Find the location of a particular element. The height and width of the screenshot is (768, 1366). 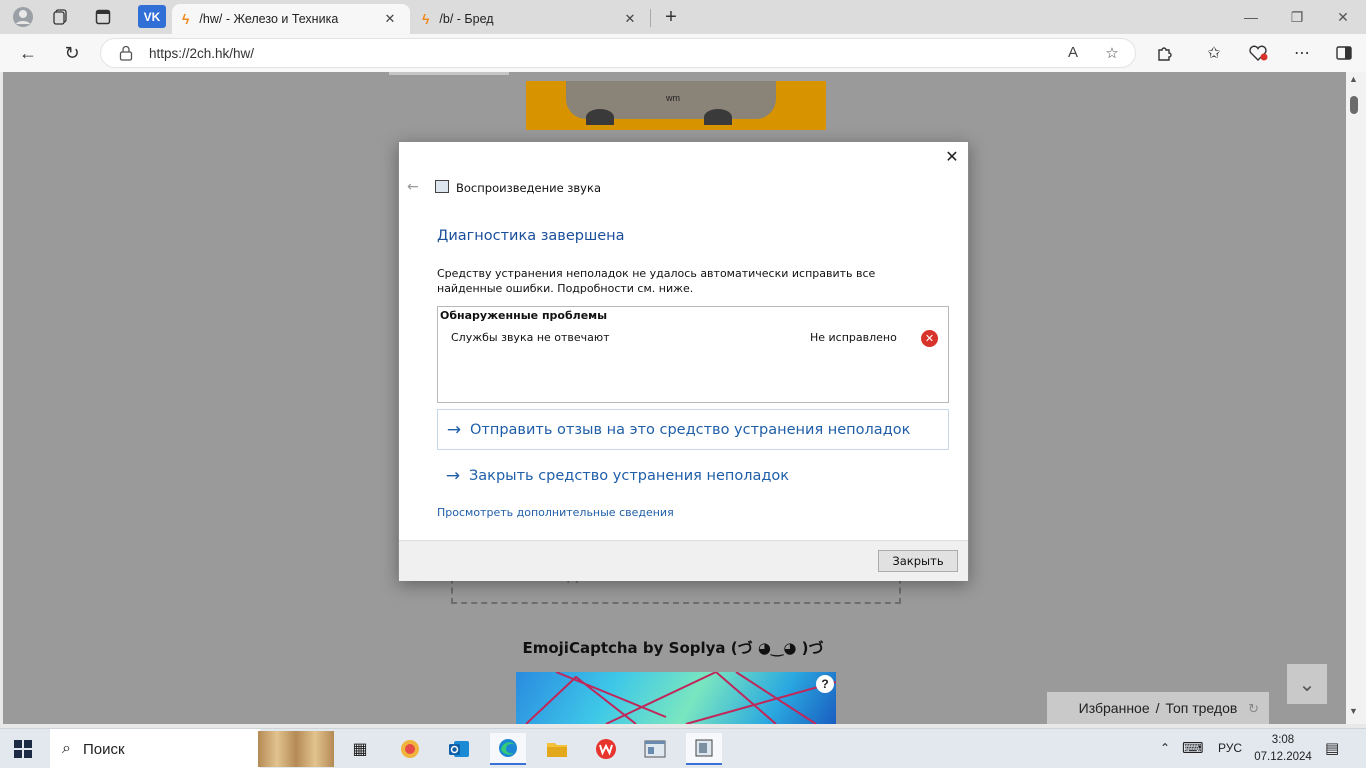

task-view-icon: ▦ is located at coordinates (360, 749).